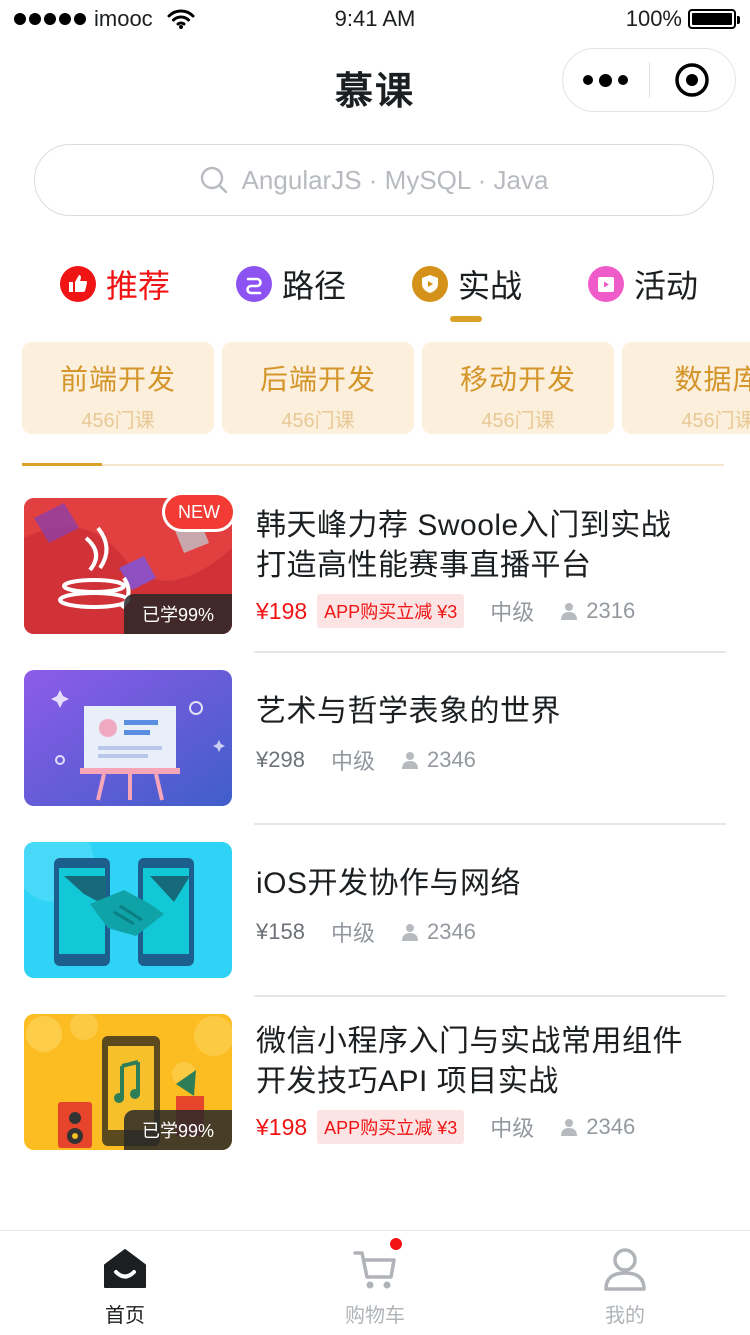 The image size is (750, 1335). I want to click on tab-practice: 实战, so click(467, 284).